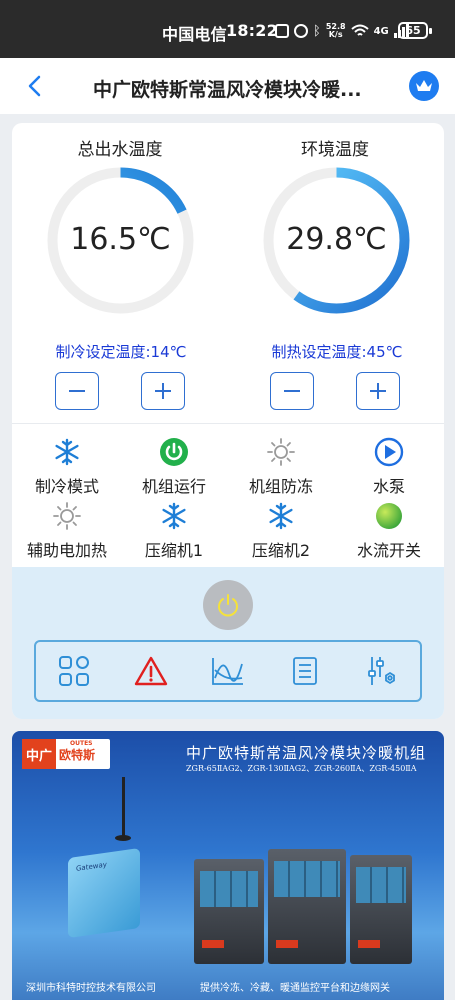 This screenshot has height=1000, width=455. I want to click on bluetooth-icon: ᛒ, so click(317, 31).